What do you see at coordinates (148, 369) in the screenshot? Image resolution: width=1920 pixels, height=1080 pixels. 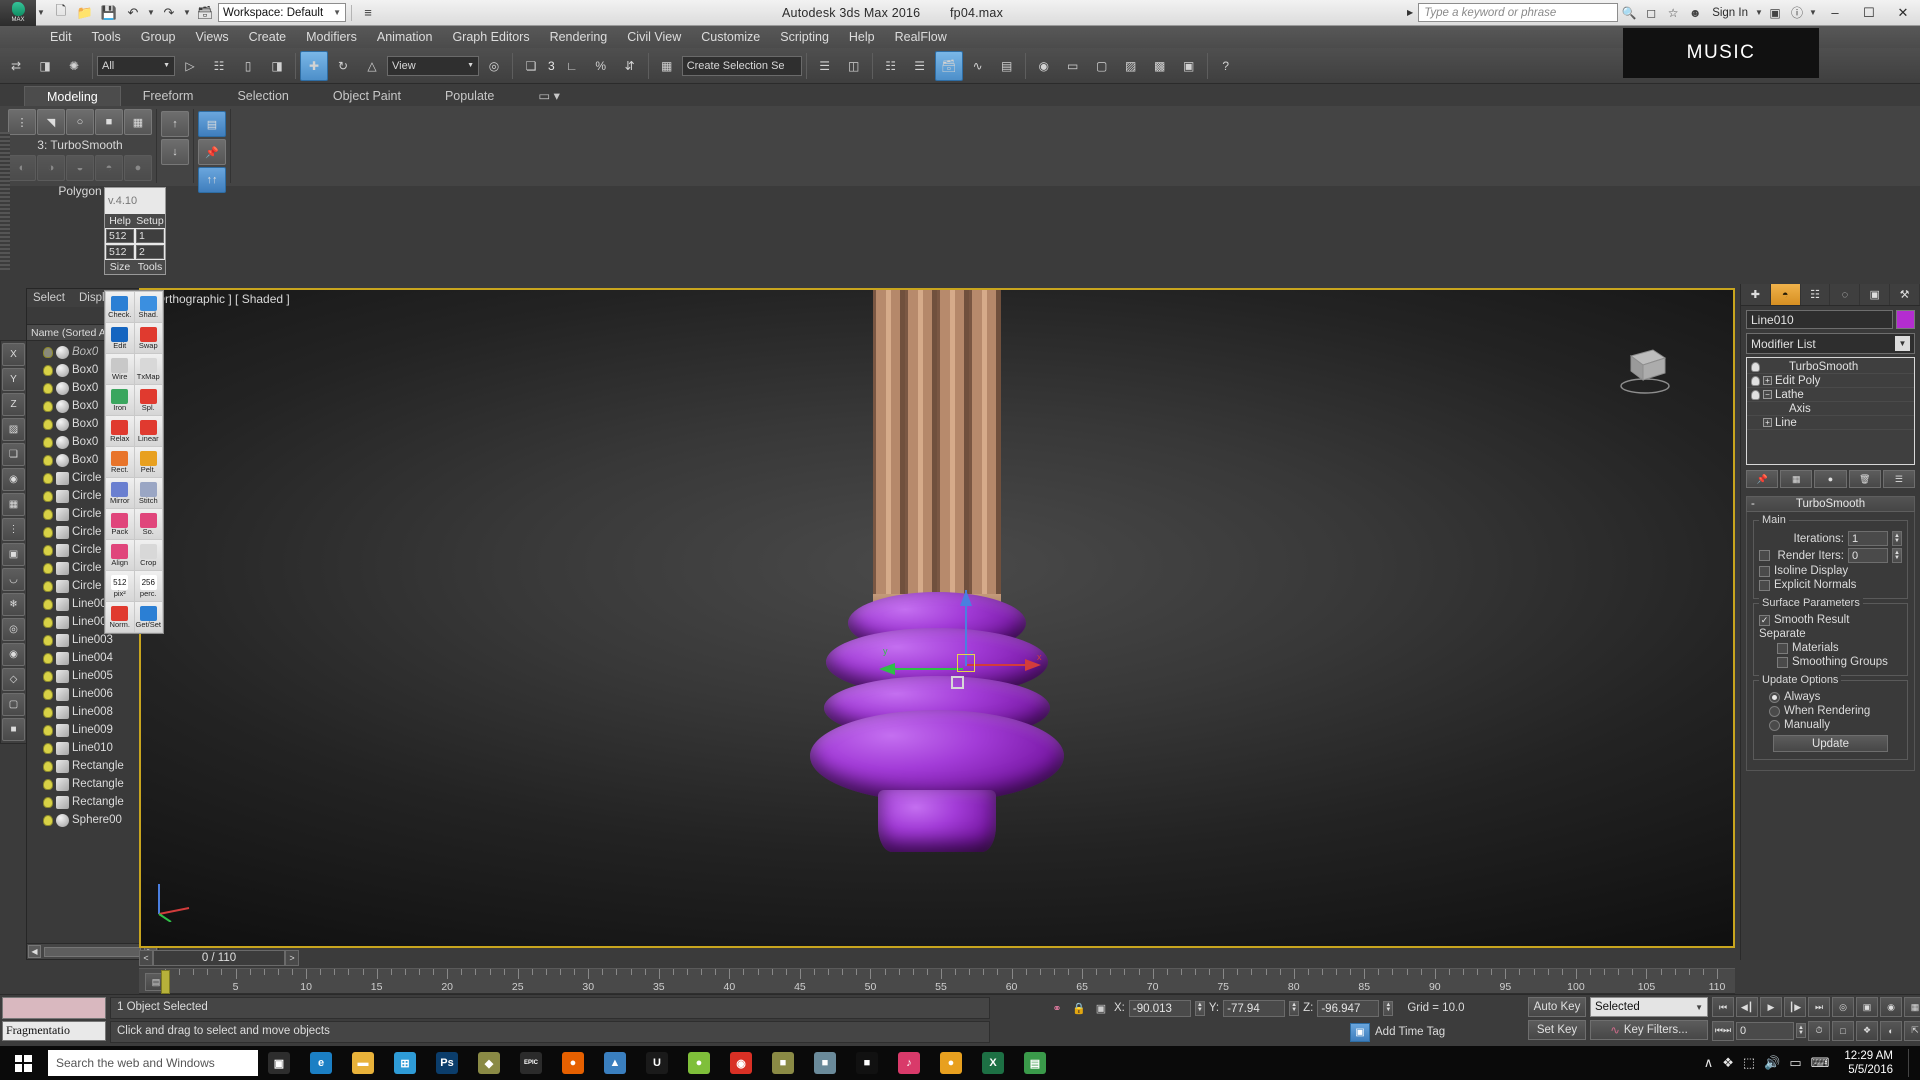 I see `texture-tool-button: TxMap` at bounding box center [148, 369].